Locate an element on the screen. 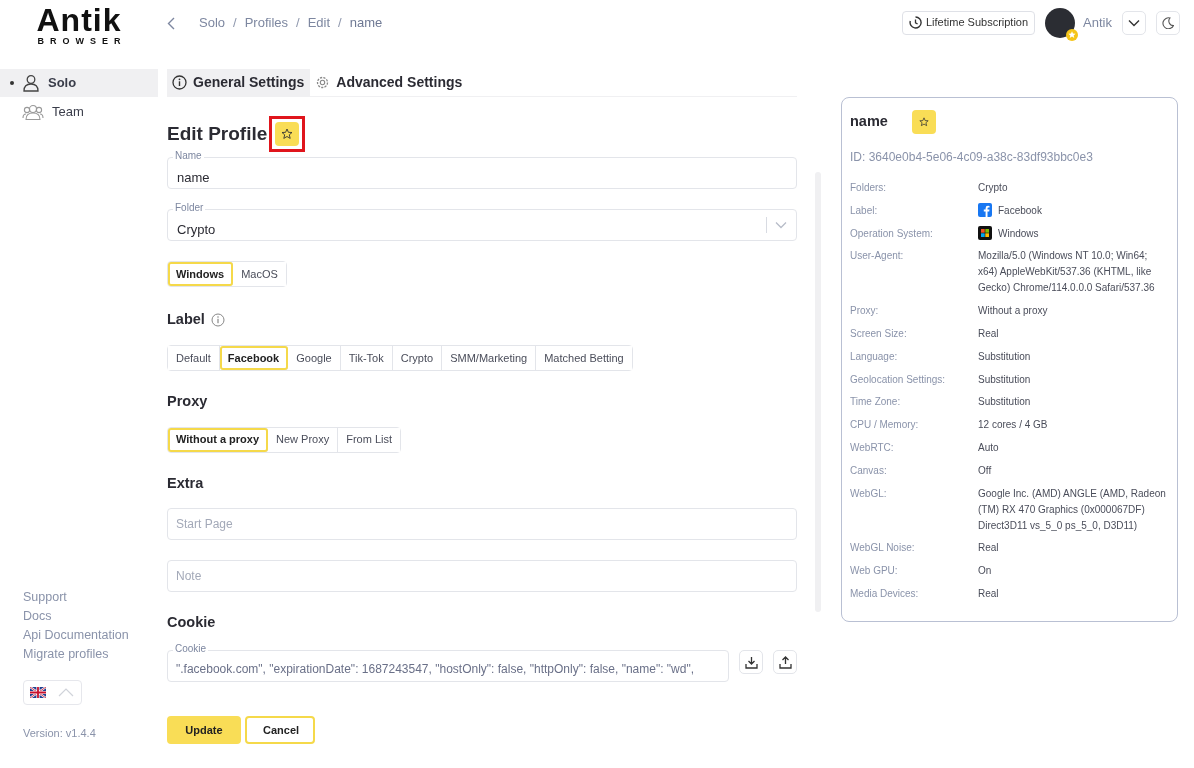 The height and width of the screenshot is (768, 1194). sidebar-item: Solo is located at coordinates (79, 83).